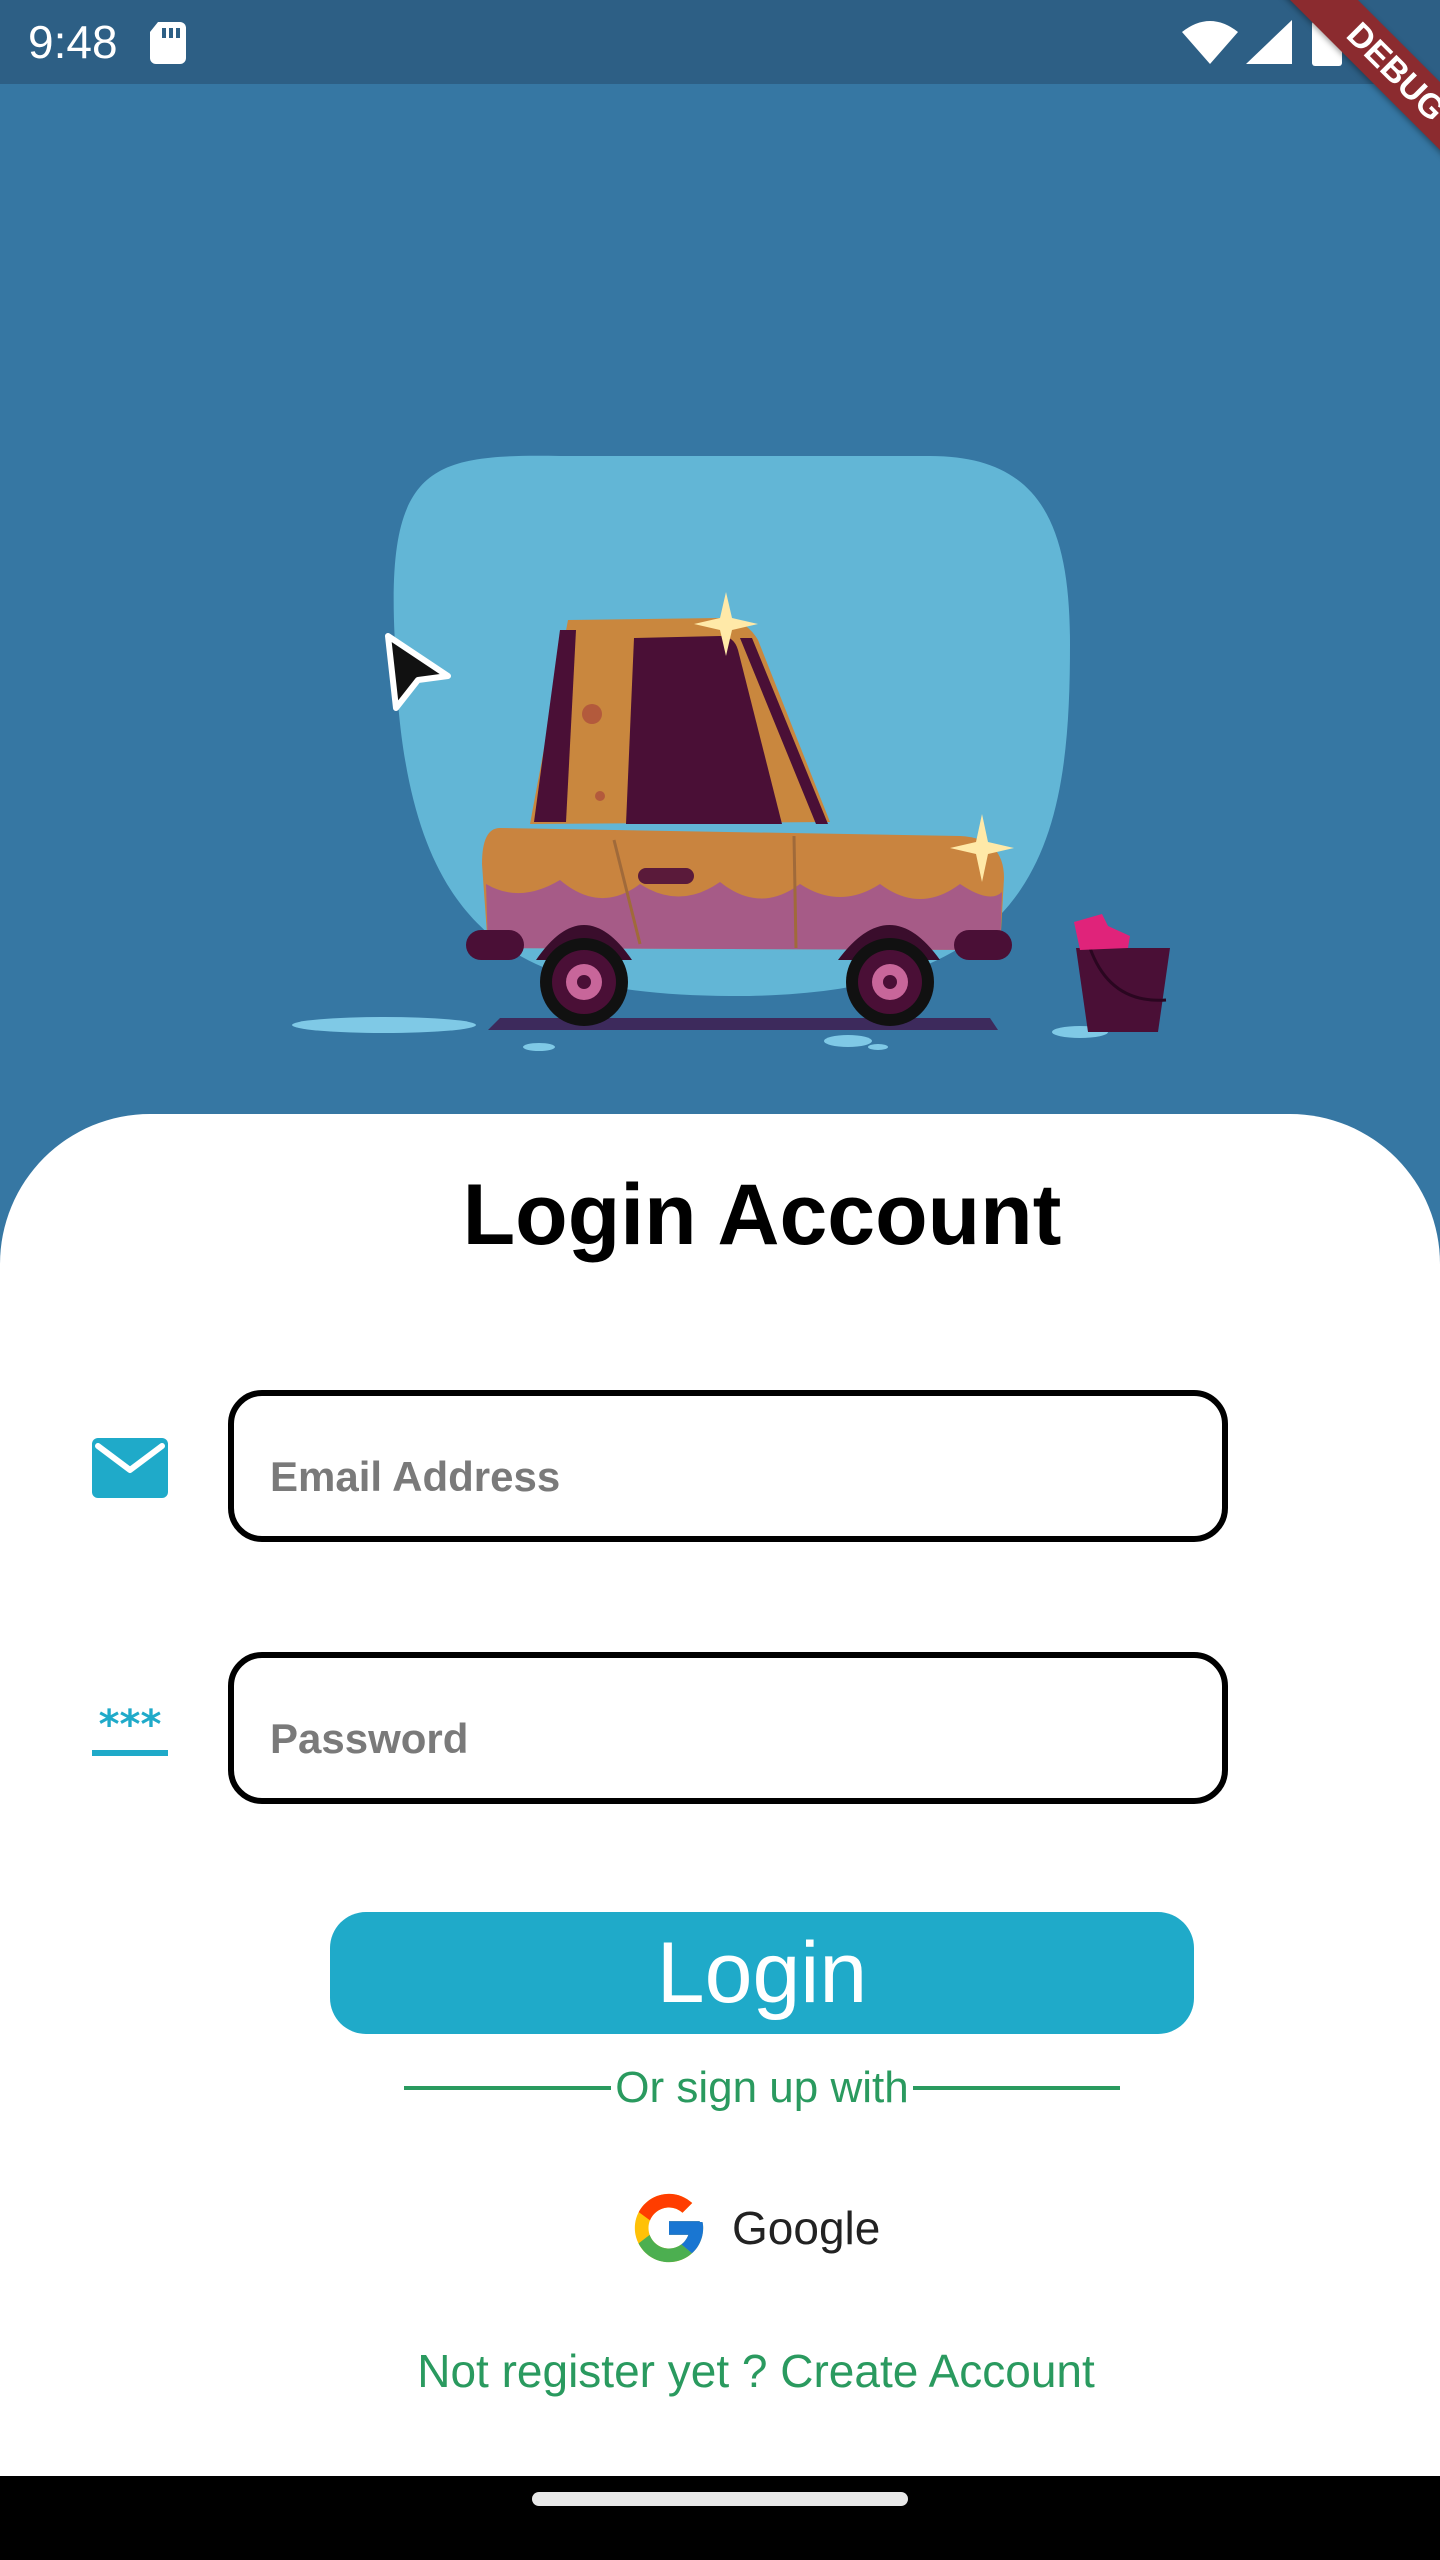 The height and width of the screenshot is (2560, 1440). What do you see at coordinates (720, 1477) in the screenshot?
I see `email-input` at bounding box center [720, 1477].